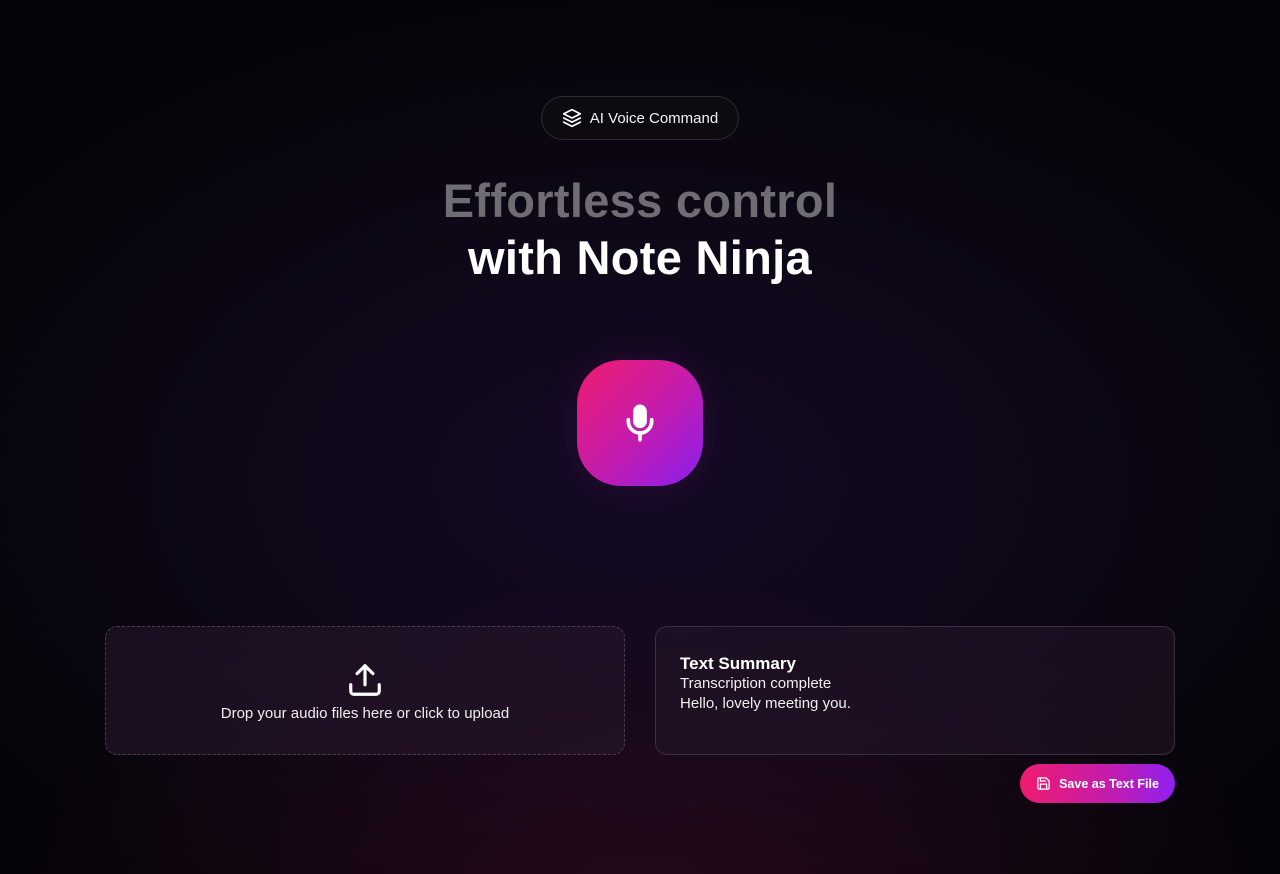 This screenshot has height=874, width=1280. I want to click on save-button-label: Save as Text File, so click(1109, 783).